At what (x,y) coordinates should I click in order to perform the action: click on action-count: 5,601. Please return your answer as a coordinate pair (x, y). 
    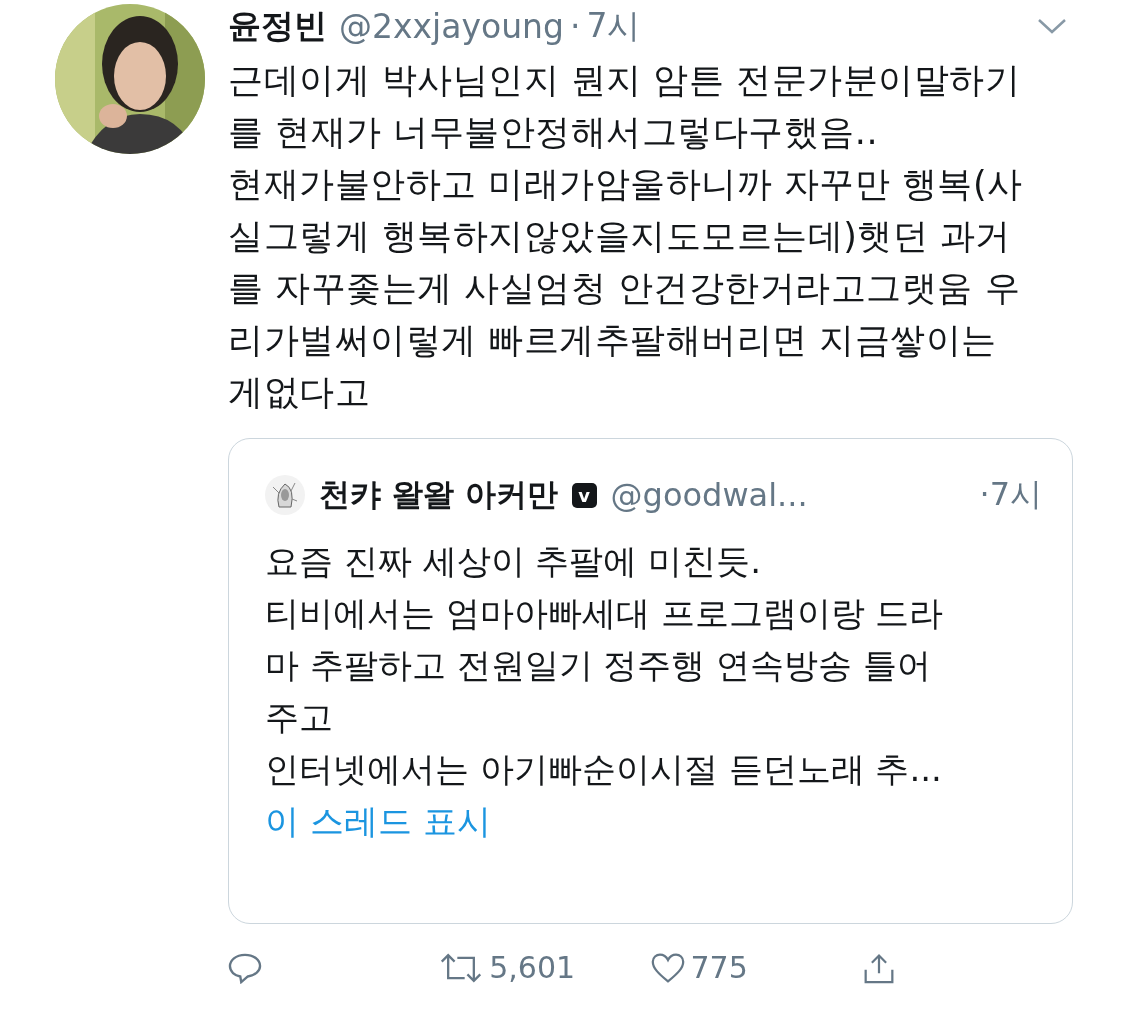
    Looking at the image, I should click on (532, 967).